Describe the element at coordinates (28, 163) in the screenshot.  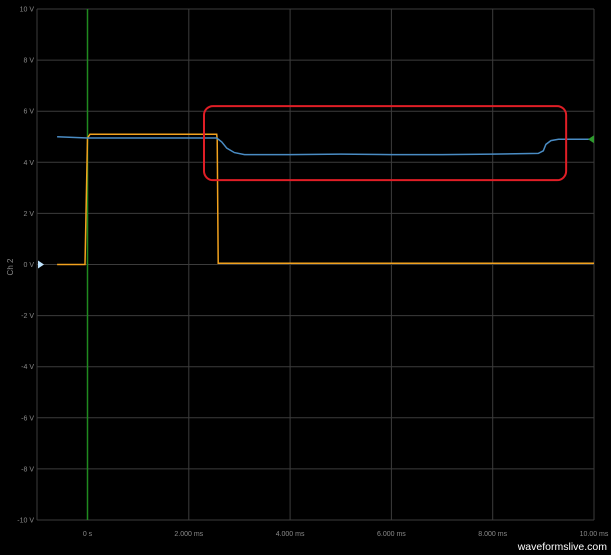
I see `y-tick-label: 4 V` at that location.